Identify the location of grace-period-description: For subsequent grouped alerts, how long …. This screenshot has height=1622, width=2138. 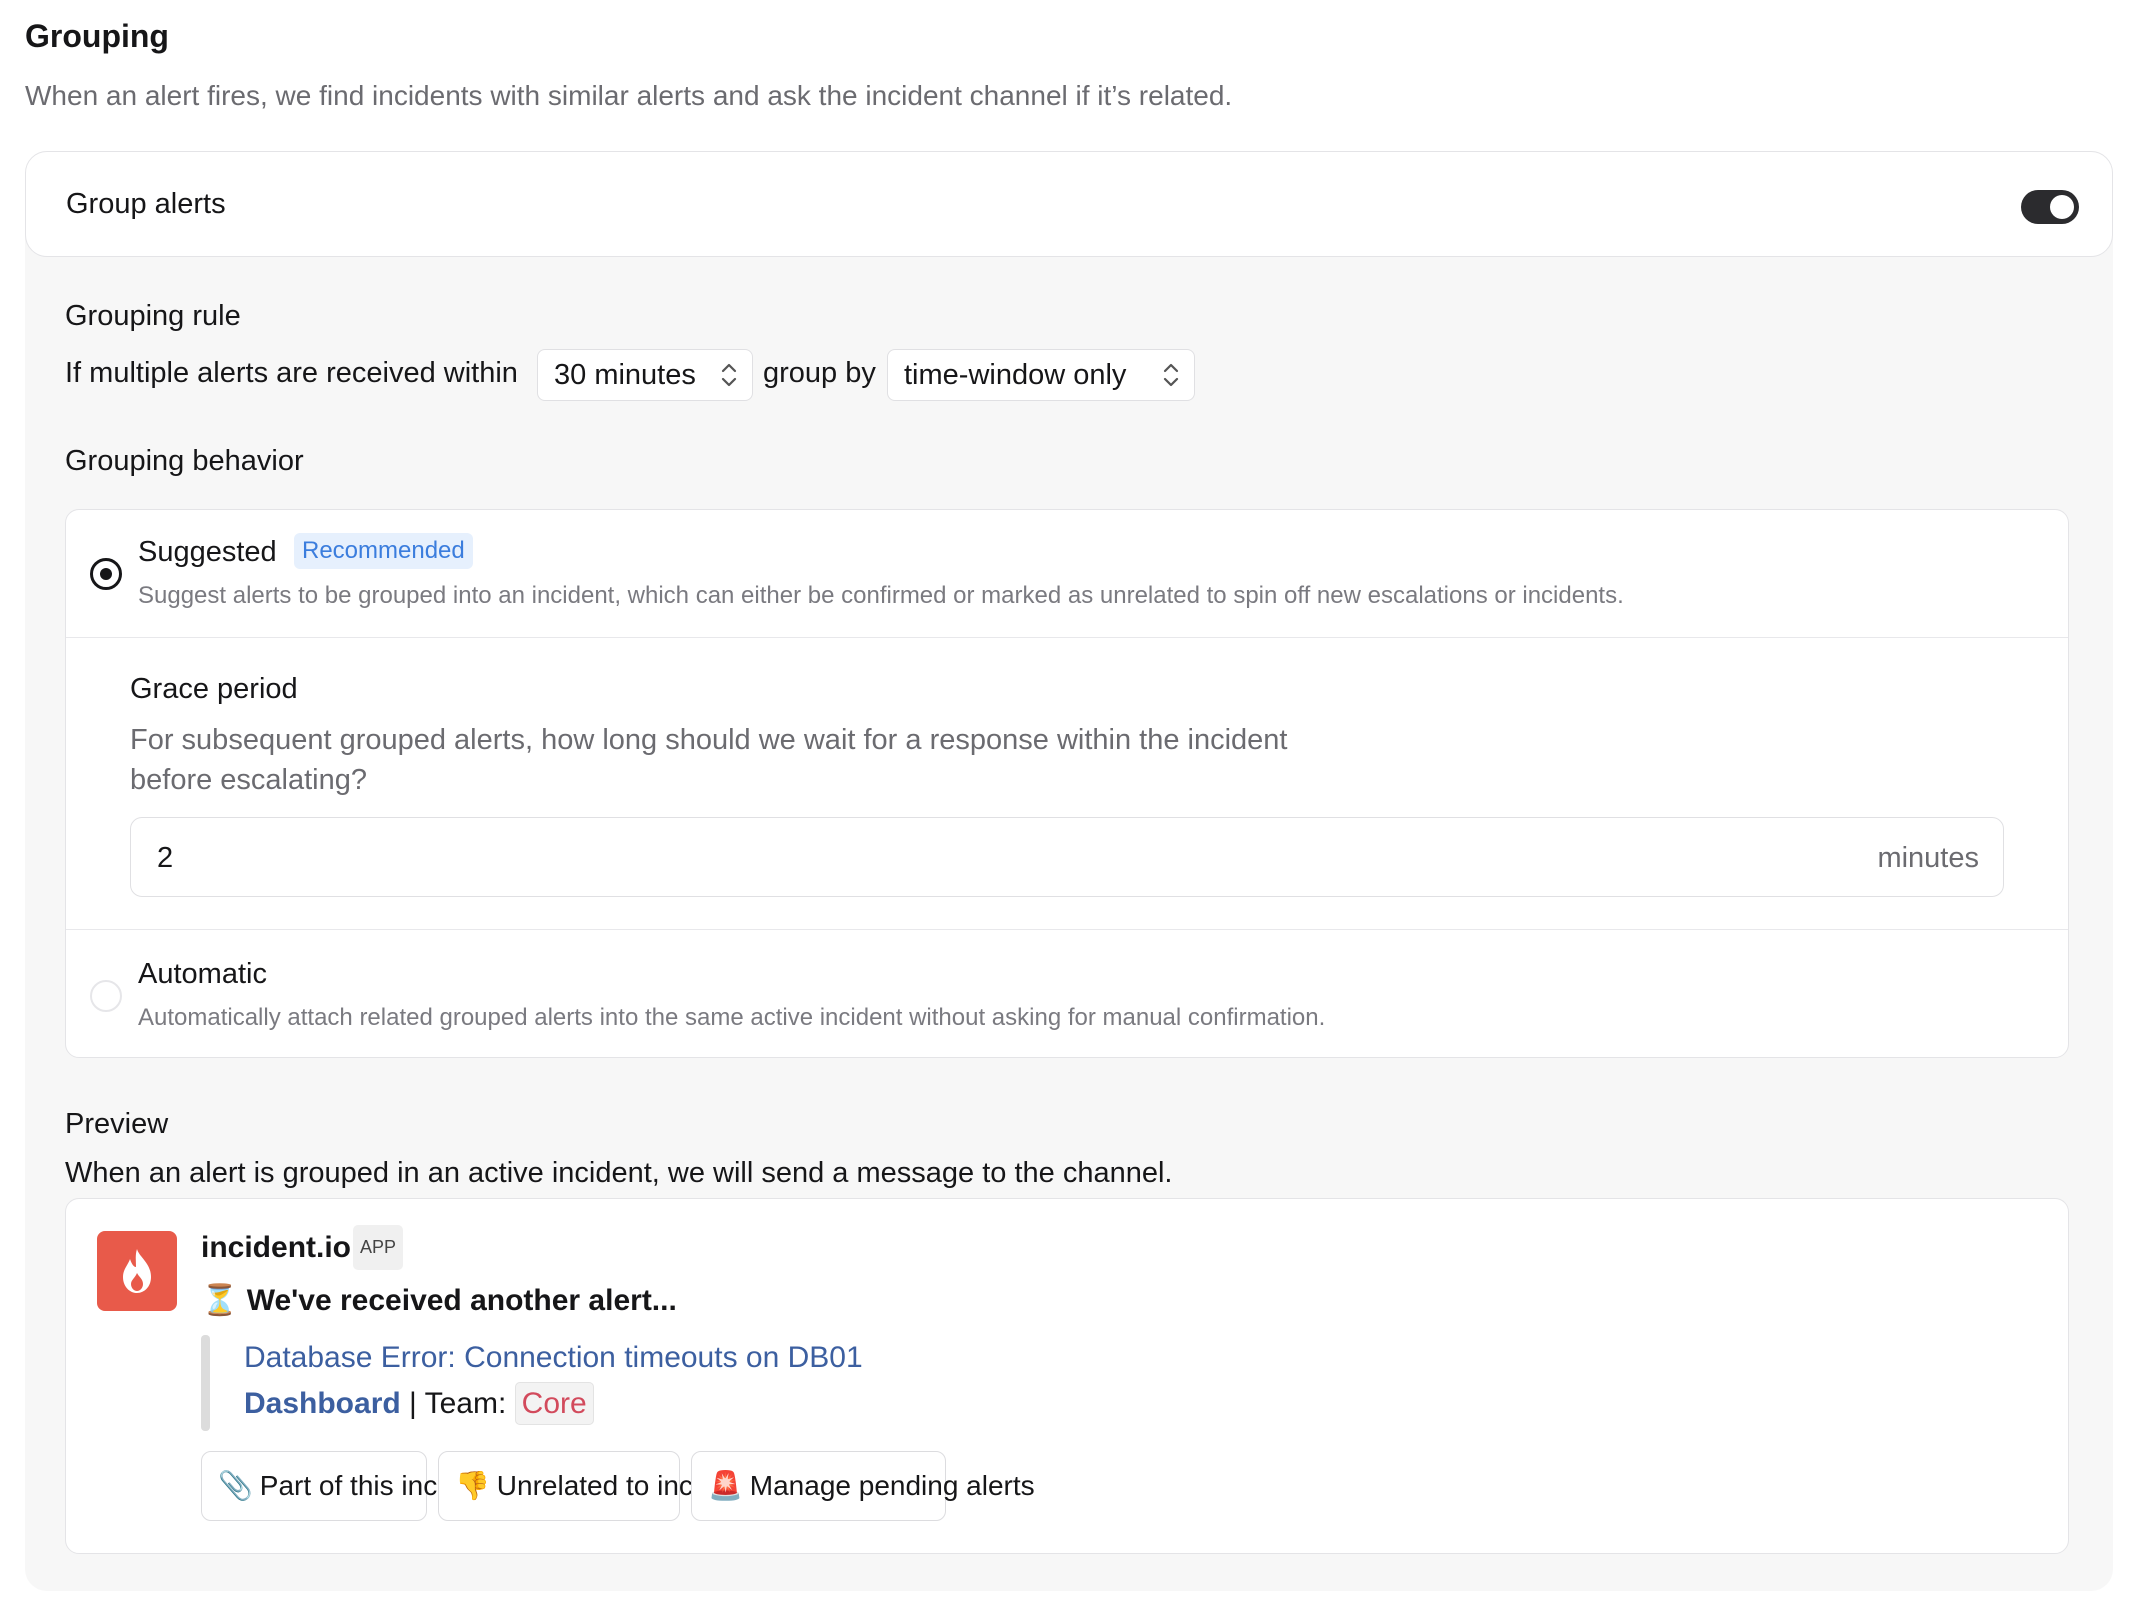
(709, 760).